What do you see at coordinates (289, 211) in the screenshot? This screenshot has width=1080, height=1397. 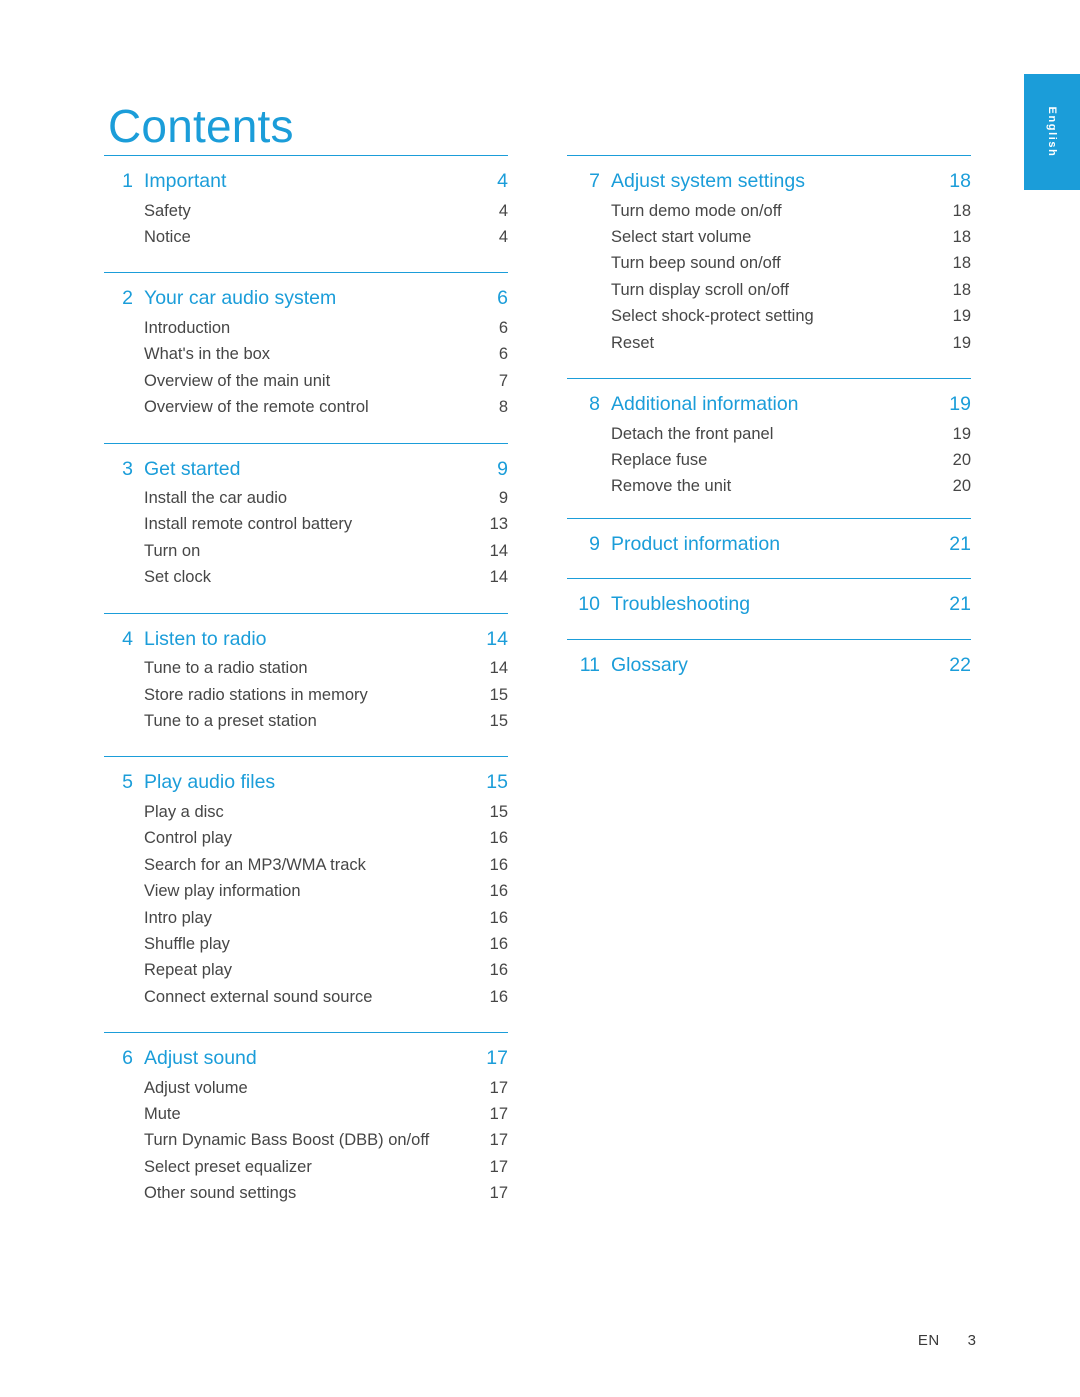 I see `toc-entry-title: Safety` at bounding box center [289, 211].